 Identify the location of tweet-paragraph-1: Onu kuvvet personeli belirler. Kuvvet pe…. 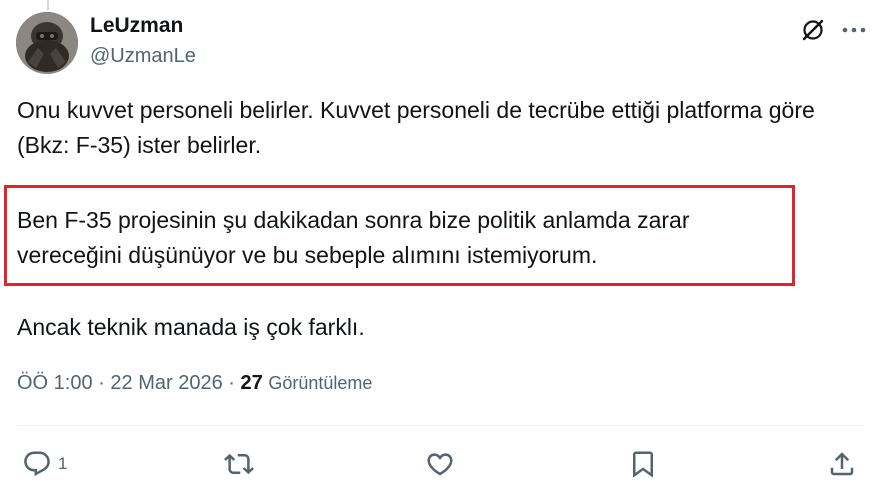
(416, 127).